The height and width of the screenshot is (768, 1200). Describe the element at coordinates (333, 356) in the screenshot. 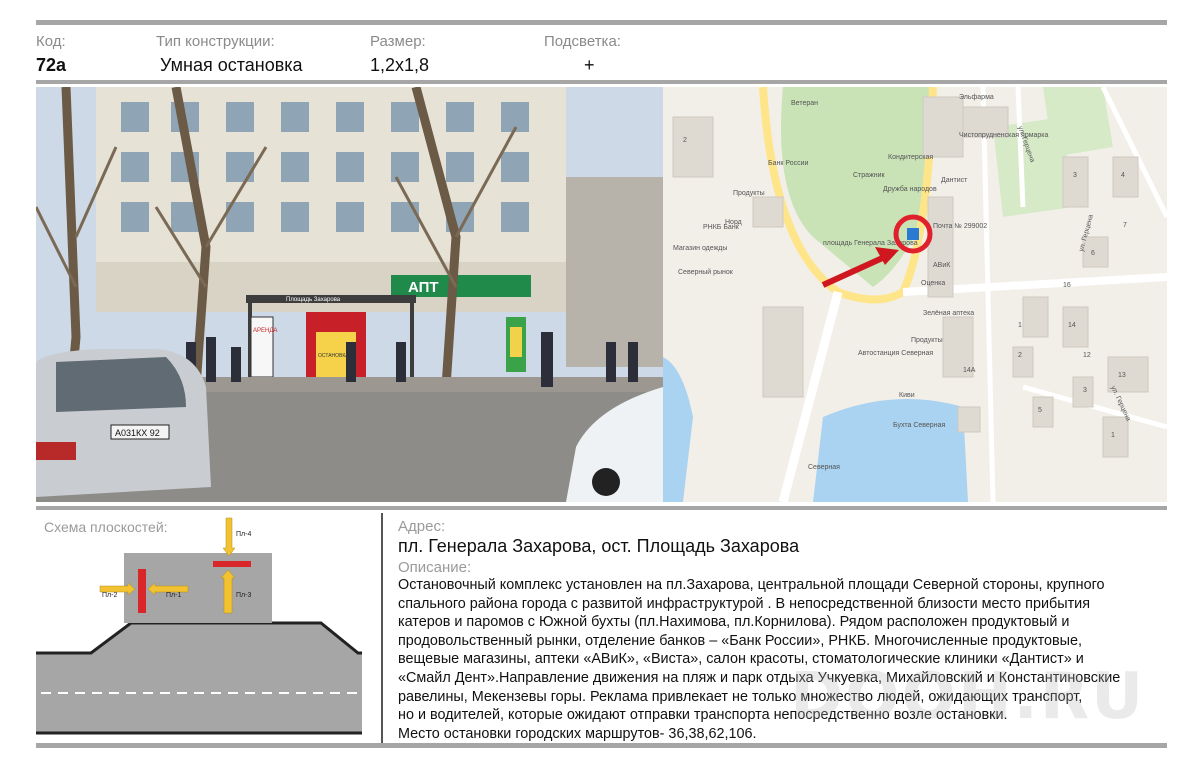

I see `stop-text: ОСТАНОВКА` at that location.